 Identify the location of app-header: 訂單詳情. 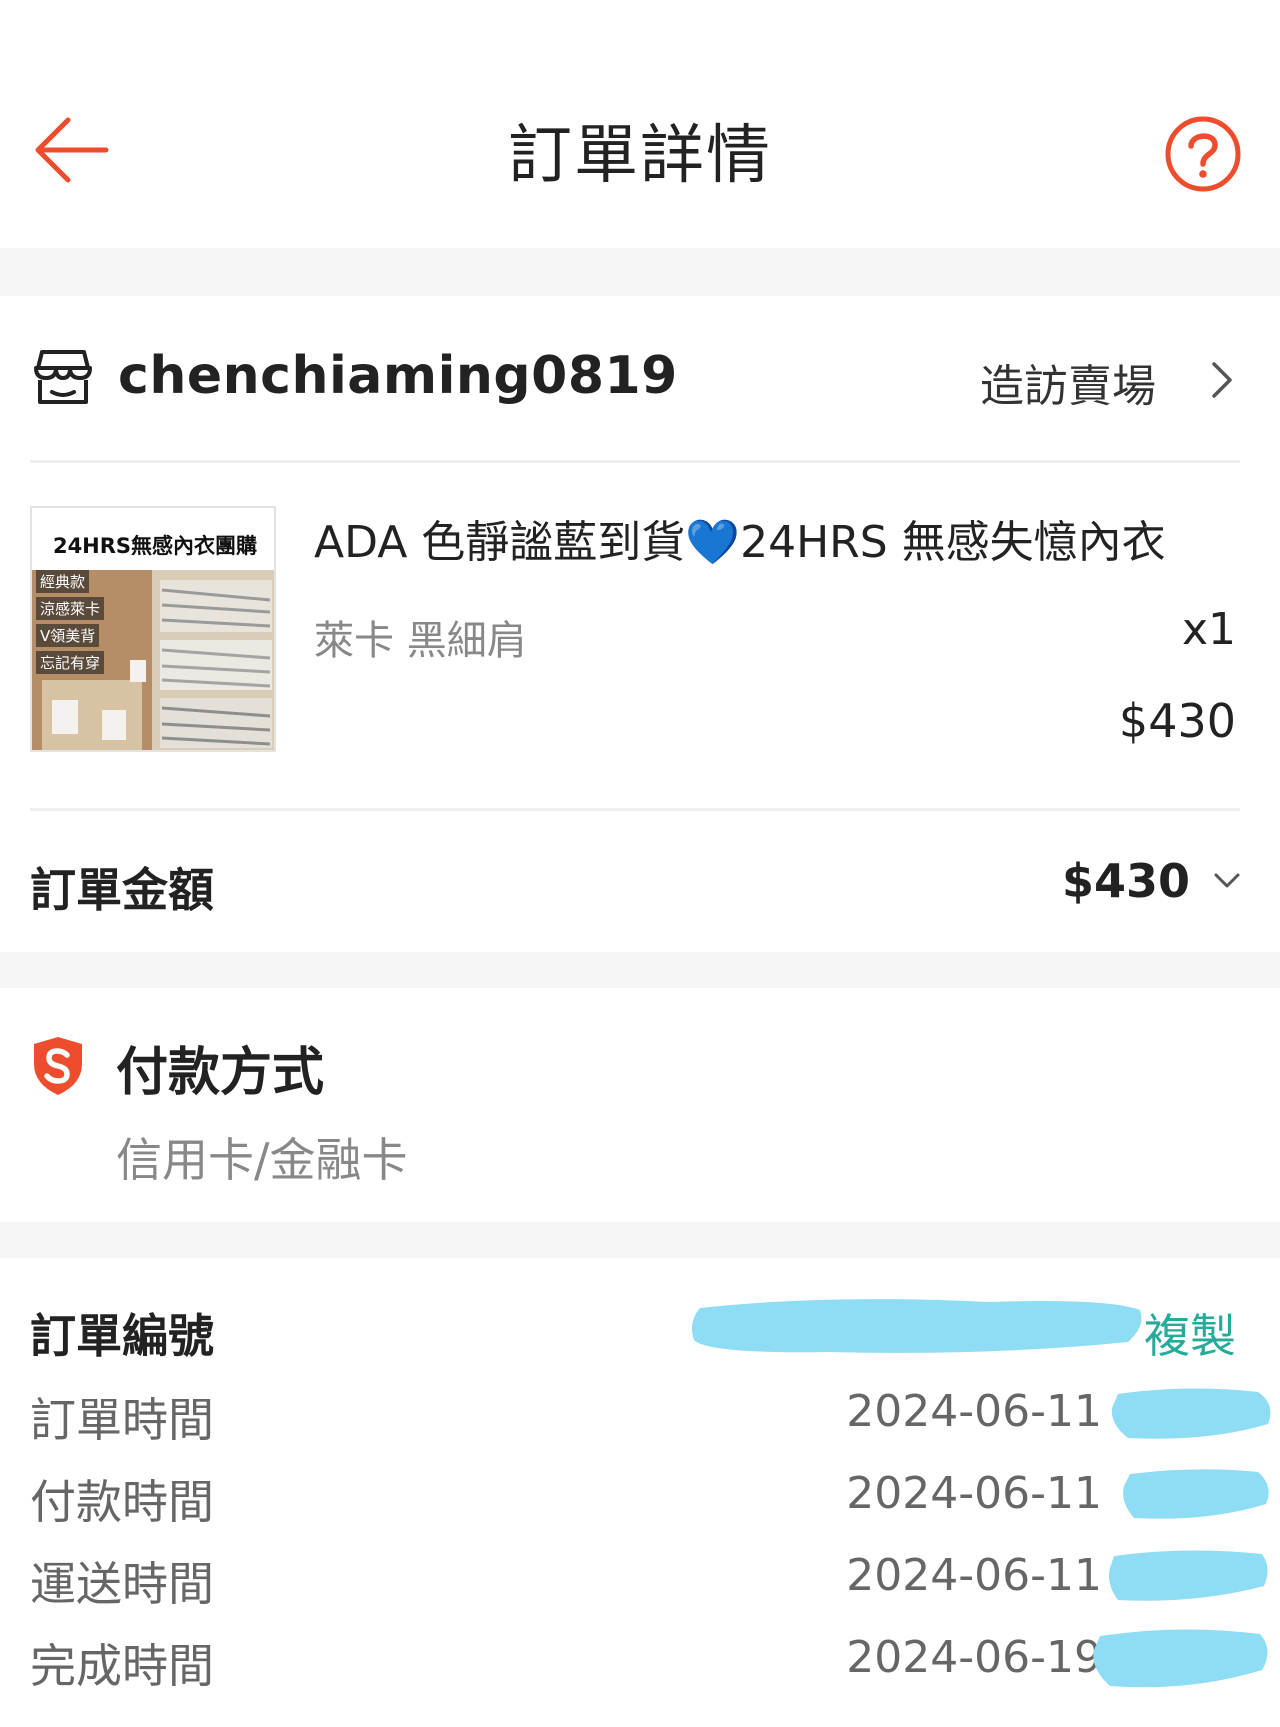
(640, 124).